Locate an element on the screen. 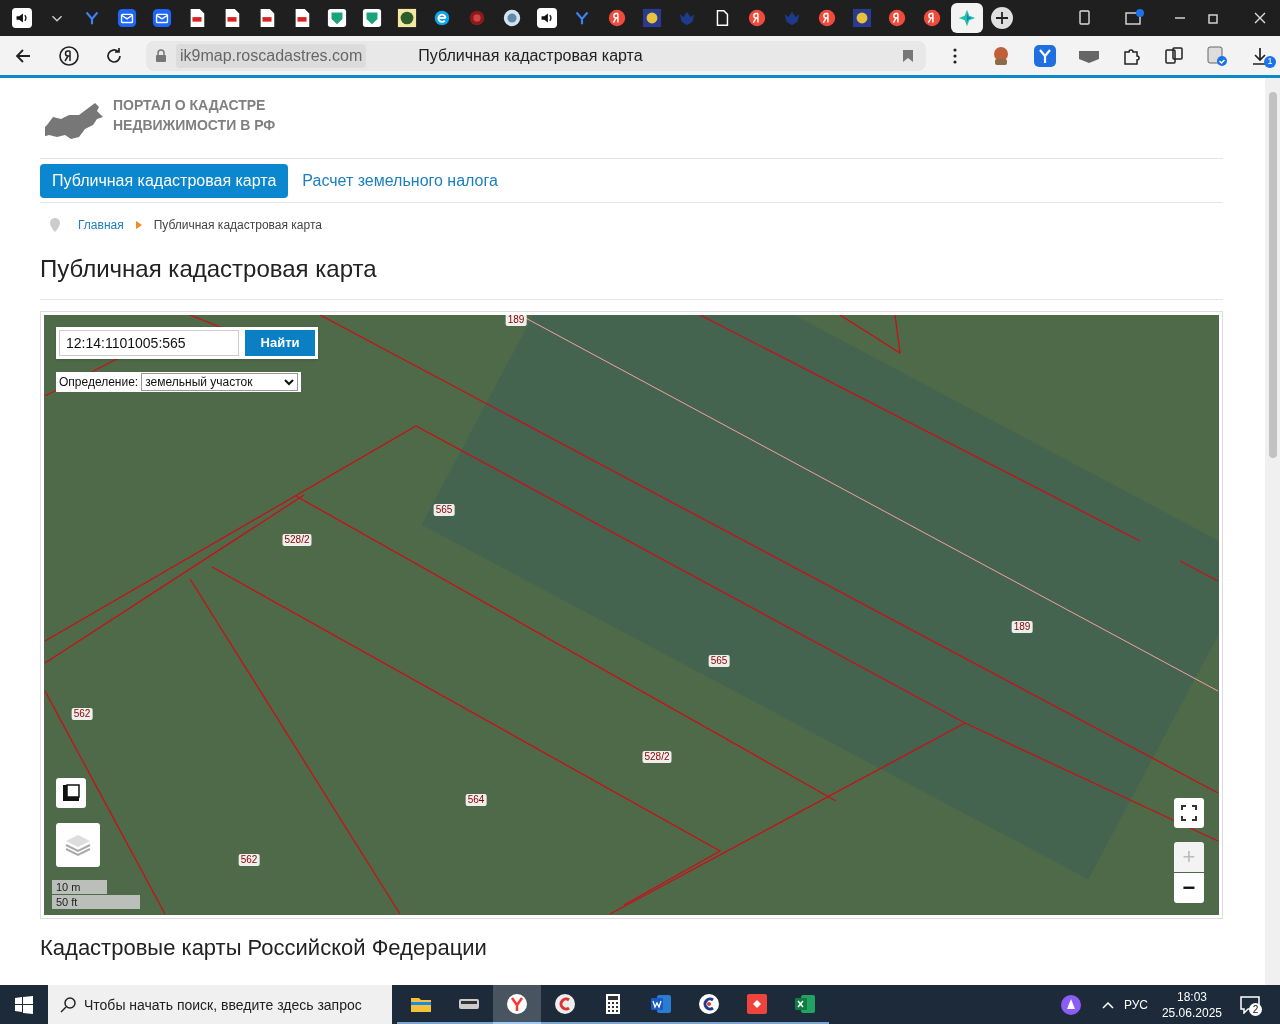 The height and width of the screenshot is (1024, 1280). nav-tab: Публичная кадастровая карта is located at coordinates (164, 180).